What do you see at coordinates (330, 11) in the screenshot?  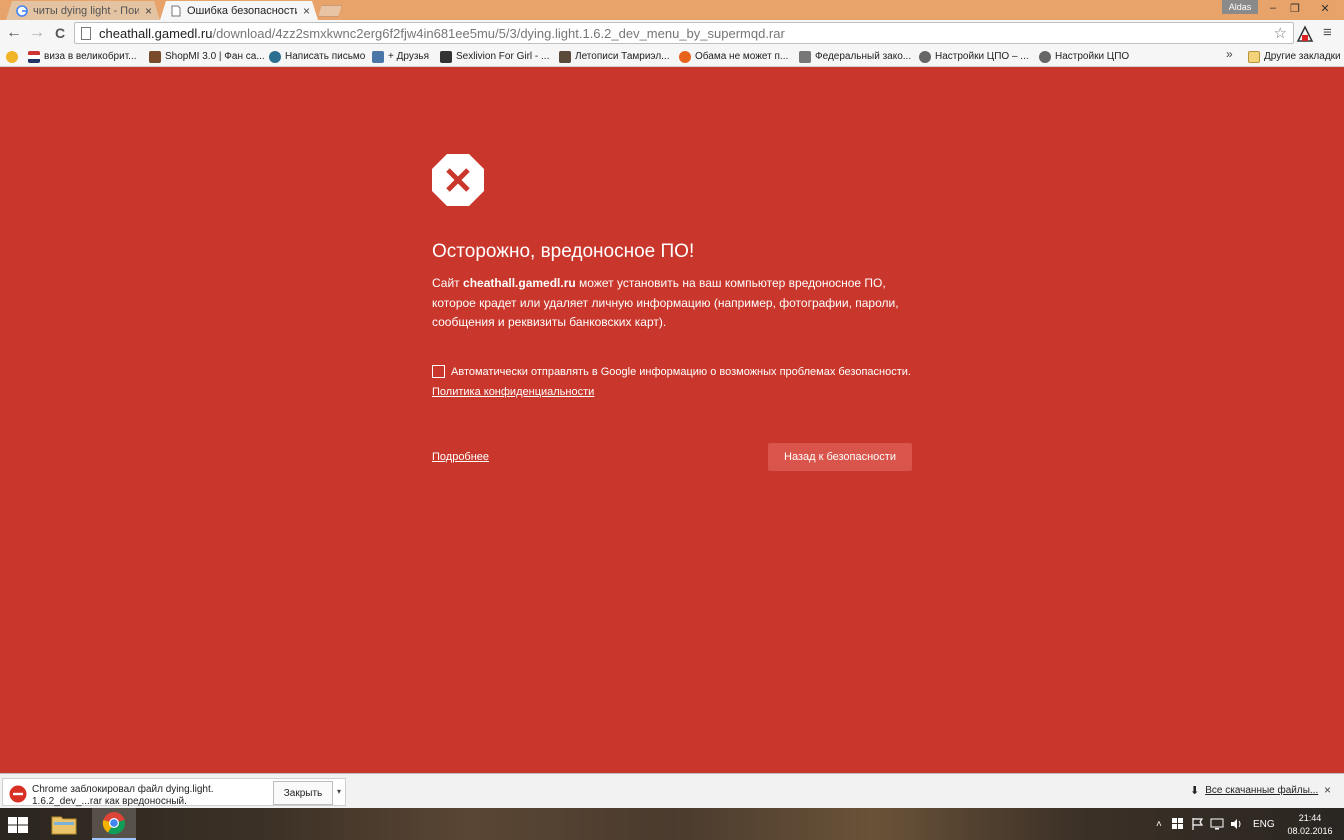 I see `new-tab-button` at bounding box center [330, 11].